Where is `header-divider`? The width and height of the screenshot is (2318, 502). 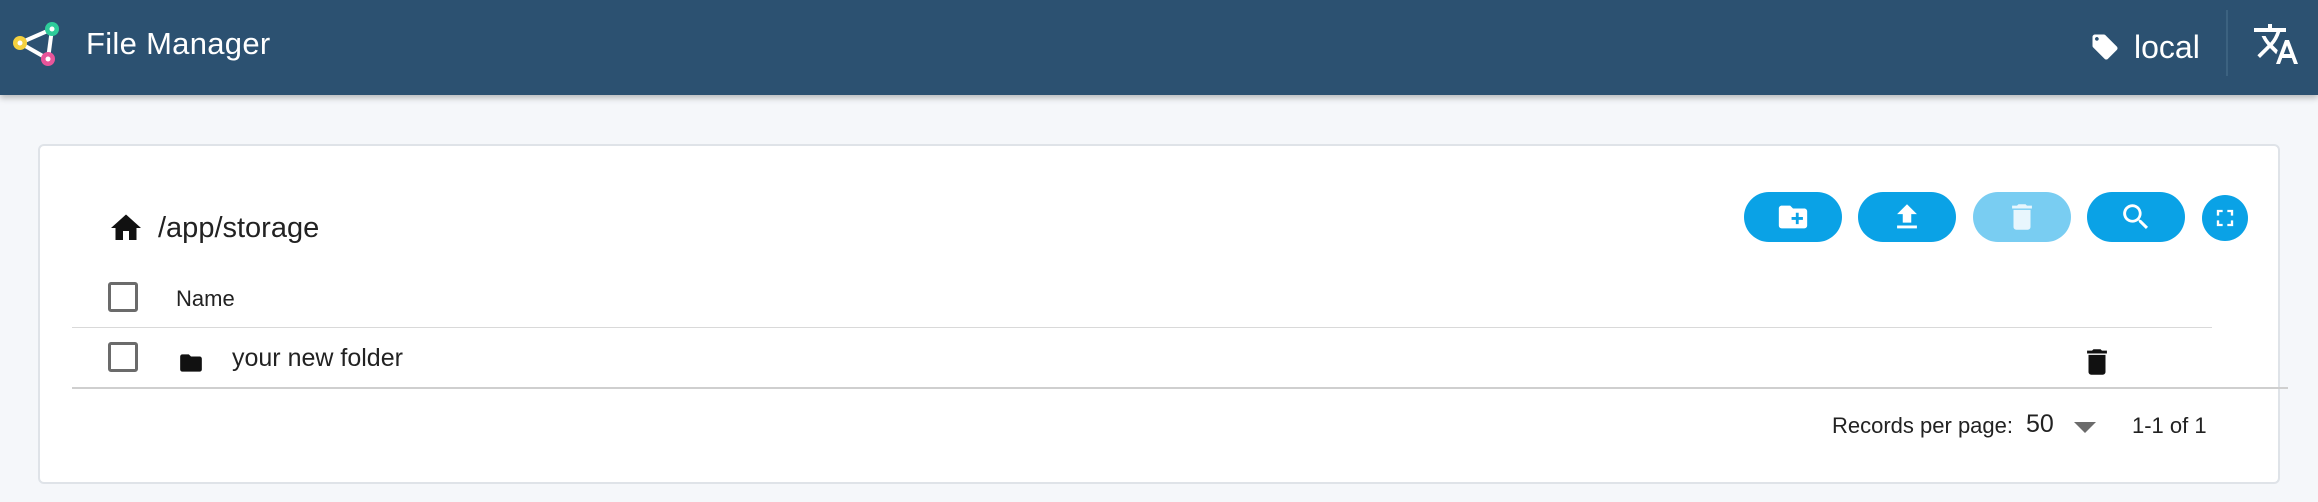 header-divider is located at coordinates (2227, 43).